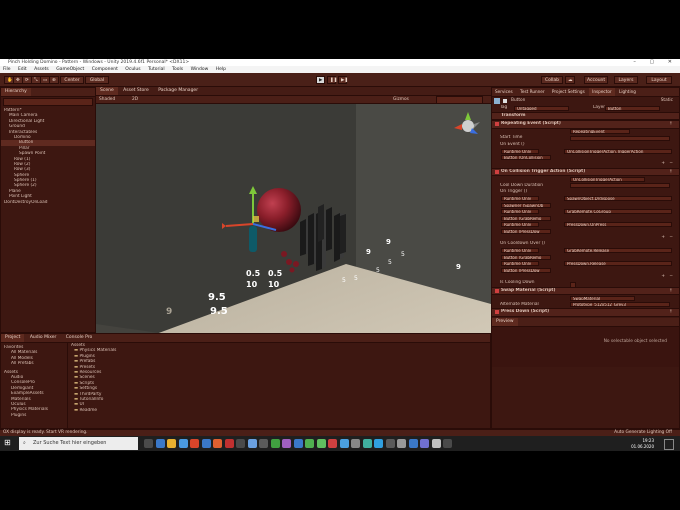  Describe the element at coordinates (8, 443) in the screenshot. I see `windows-start-icon: ⊞` at that location.